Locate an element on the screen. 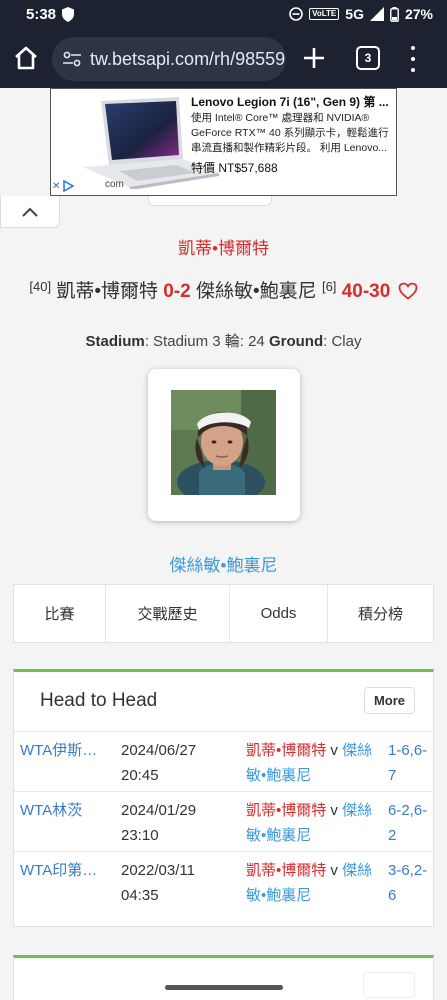 This screenshot has width=447, height=1000. match-datetime: 2024/06/27 20:45 is located at coordinates (176, 763).